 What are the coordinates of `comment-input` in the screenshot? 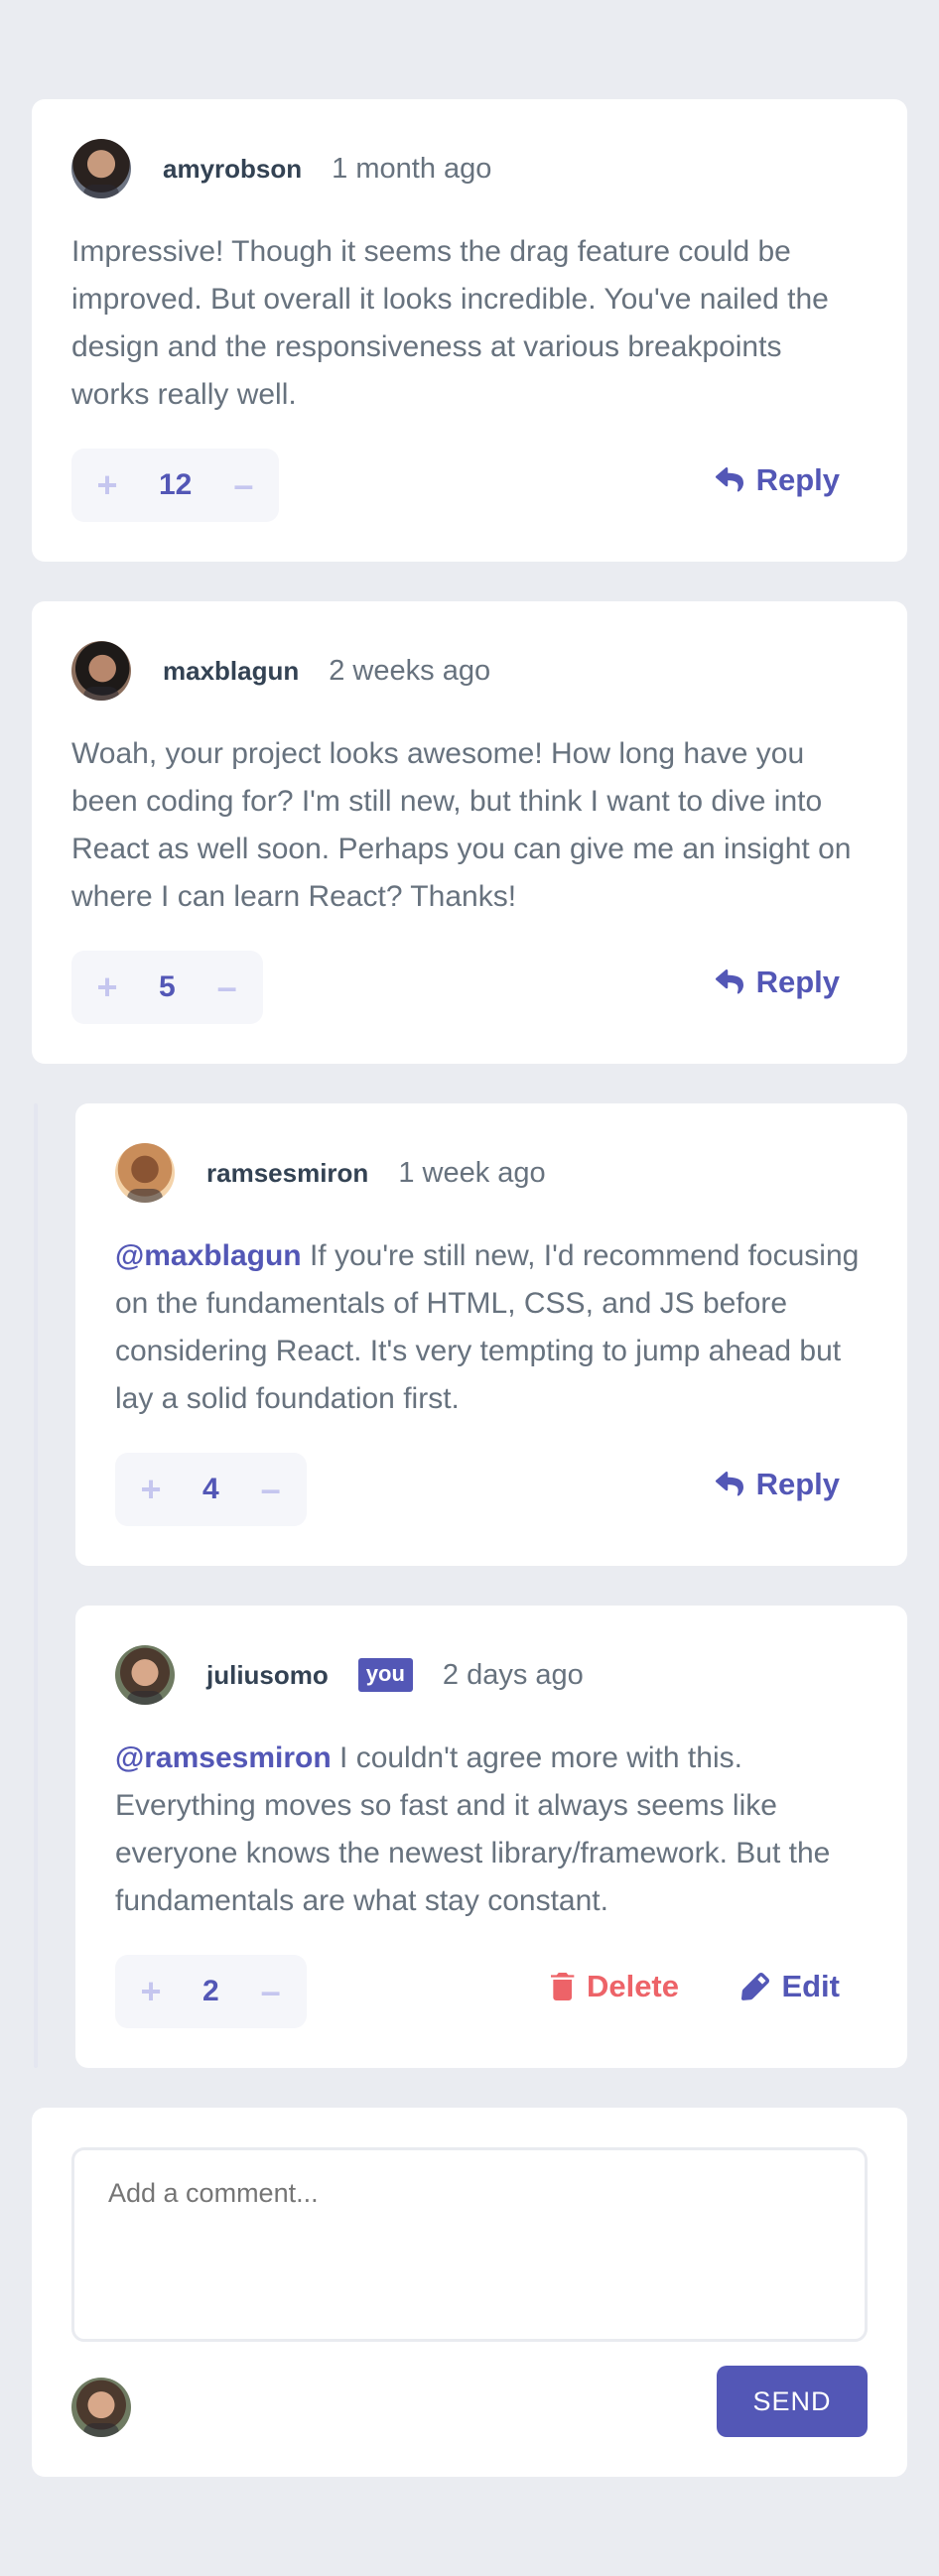 It's located at (469, 2245).